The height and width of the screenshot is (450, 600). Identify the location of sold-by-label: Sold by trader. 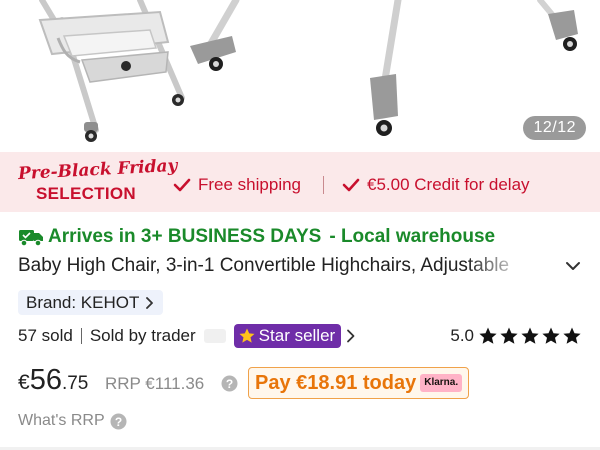
(143, 336).